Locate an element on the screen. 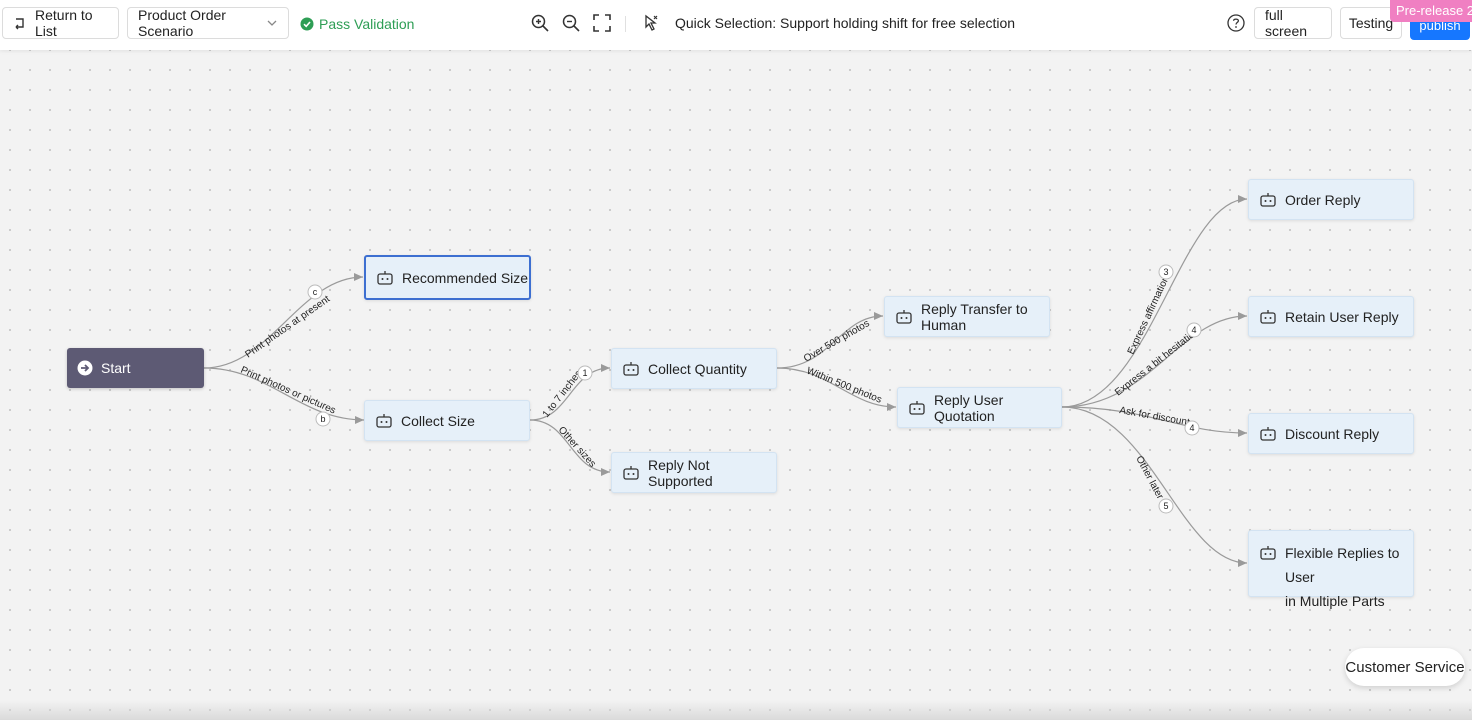 This screenshot has width=1472, height=720. edge-label-quantity-transfer: Over 500 photos is located at coordinates (837, 341).